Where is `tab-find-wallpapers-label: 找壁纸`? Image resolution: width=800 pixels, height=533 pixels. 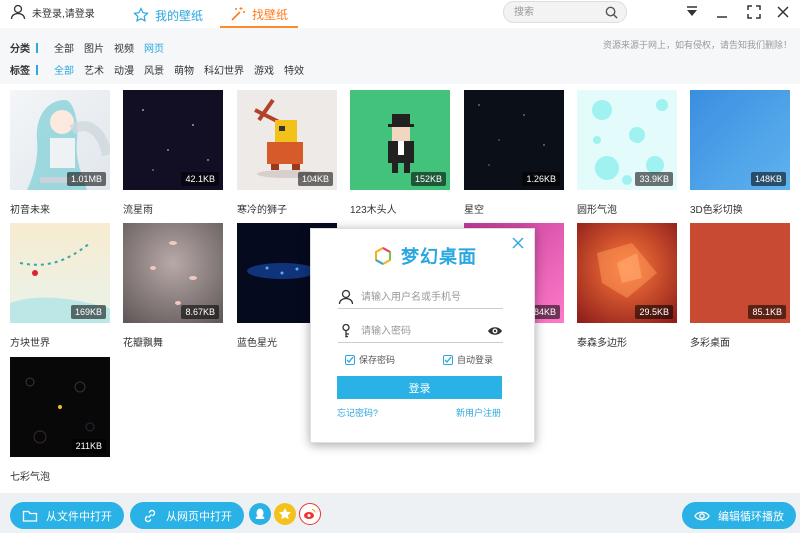
tab-find-wallpapers-label: 找壁纸 is located at coordinates (269, 14).